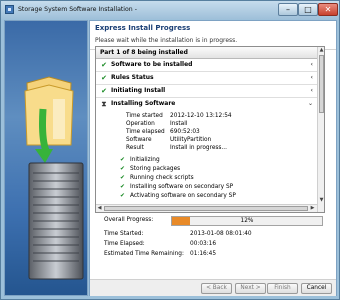 The height and width of the screenshot is (300, 340). Describe the element at coordinates (156, 124) in the screenshot. I see `detail-operation: Operation Install` at that location.